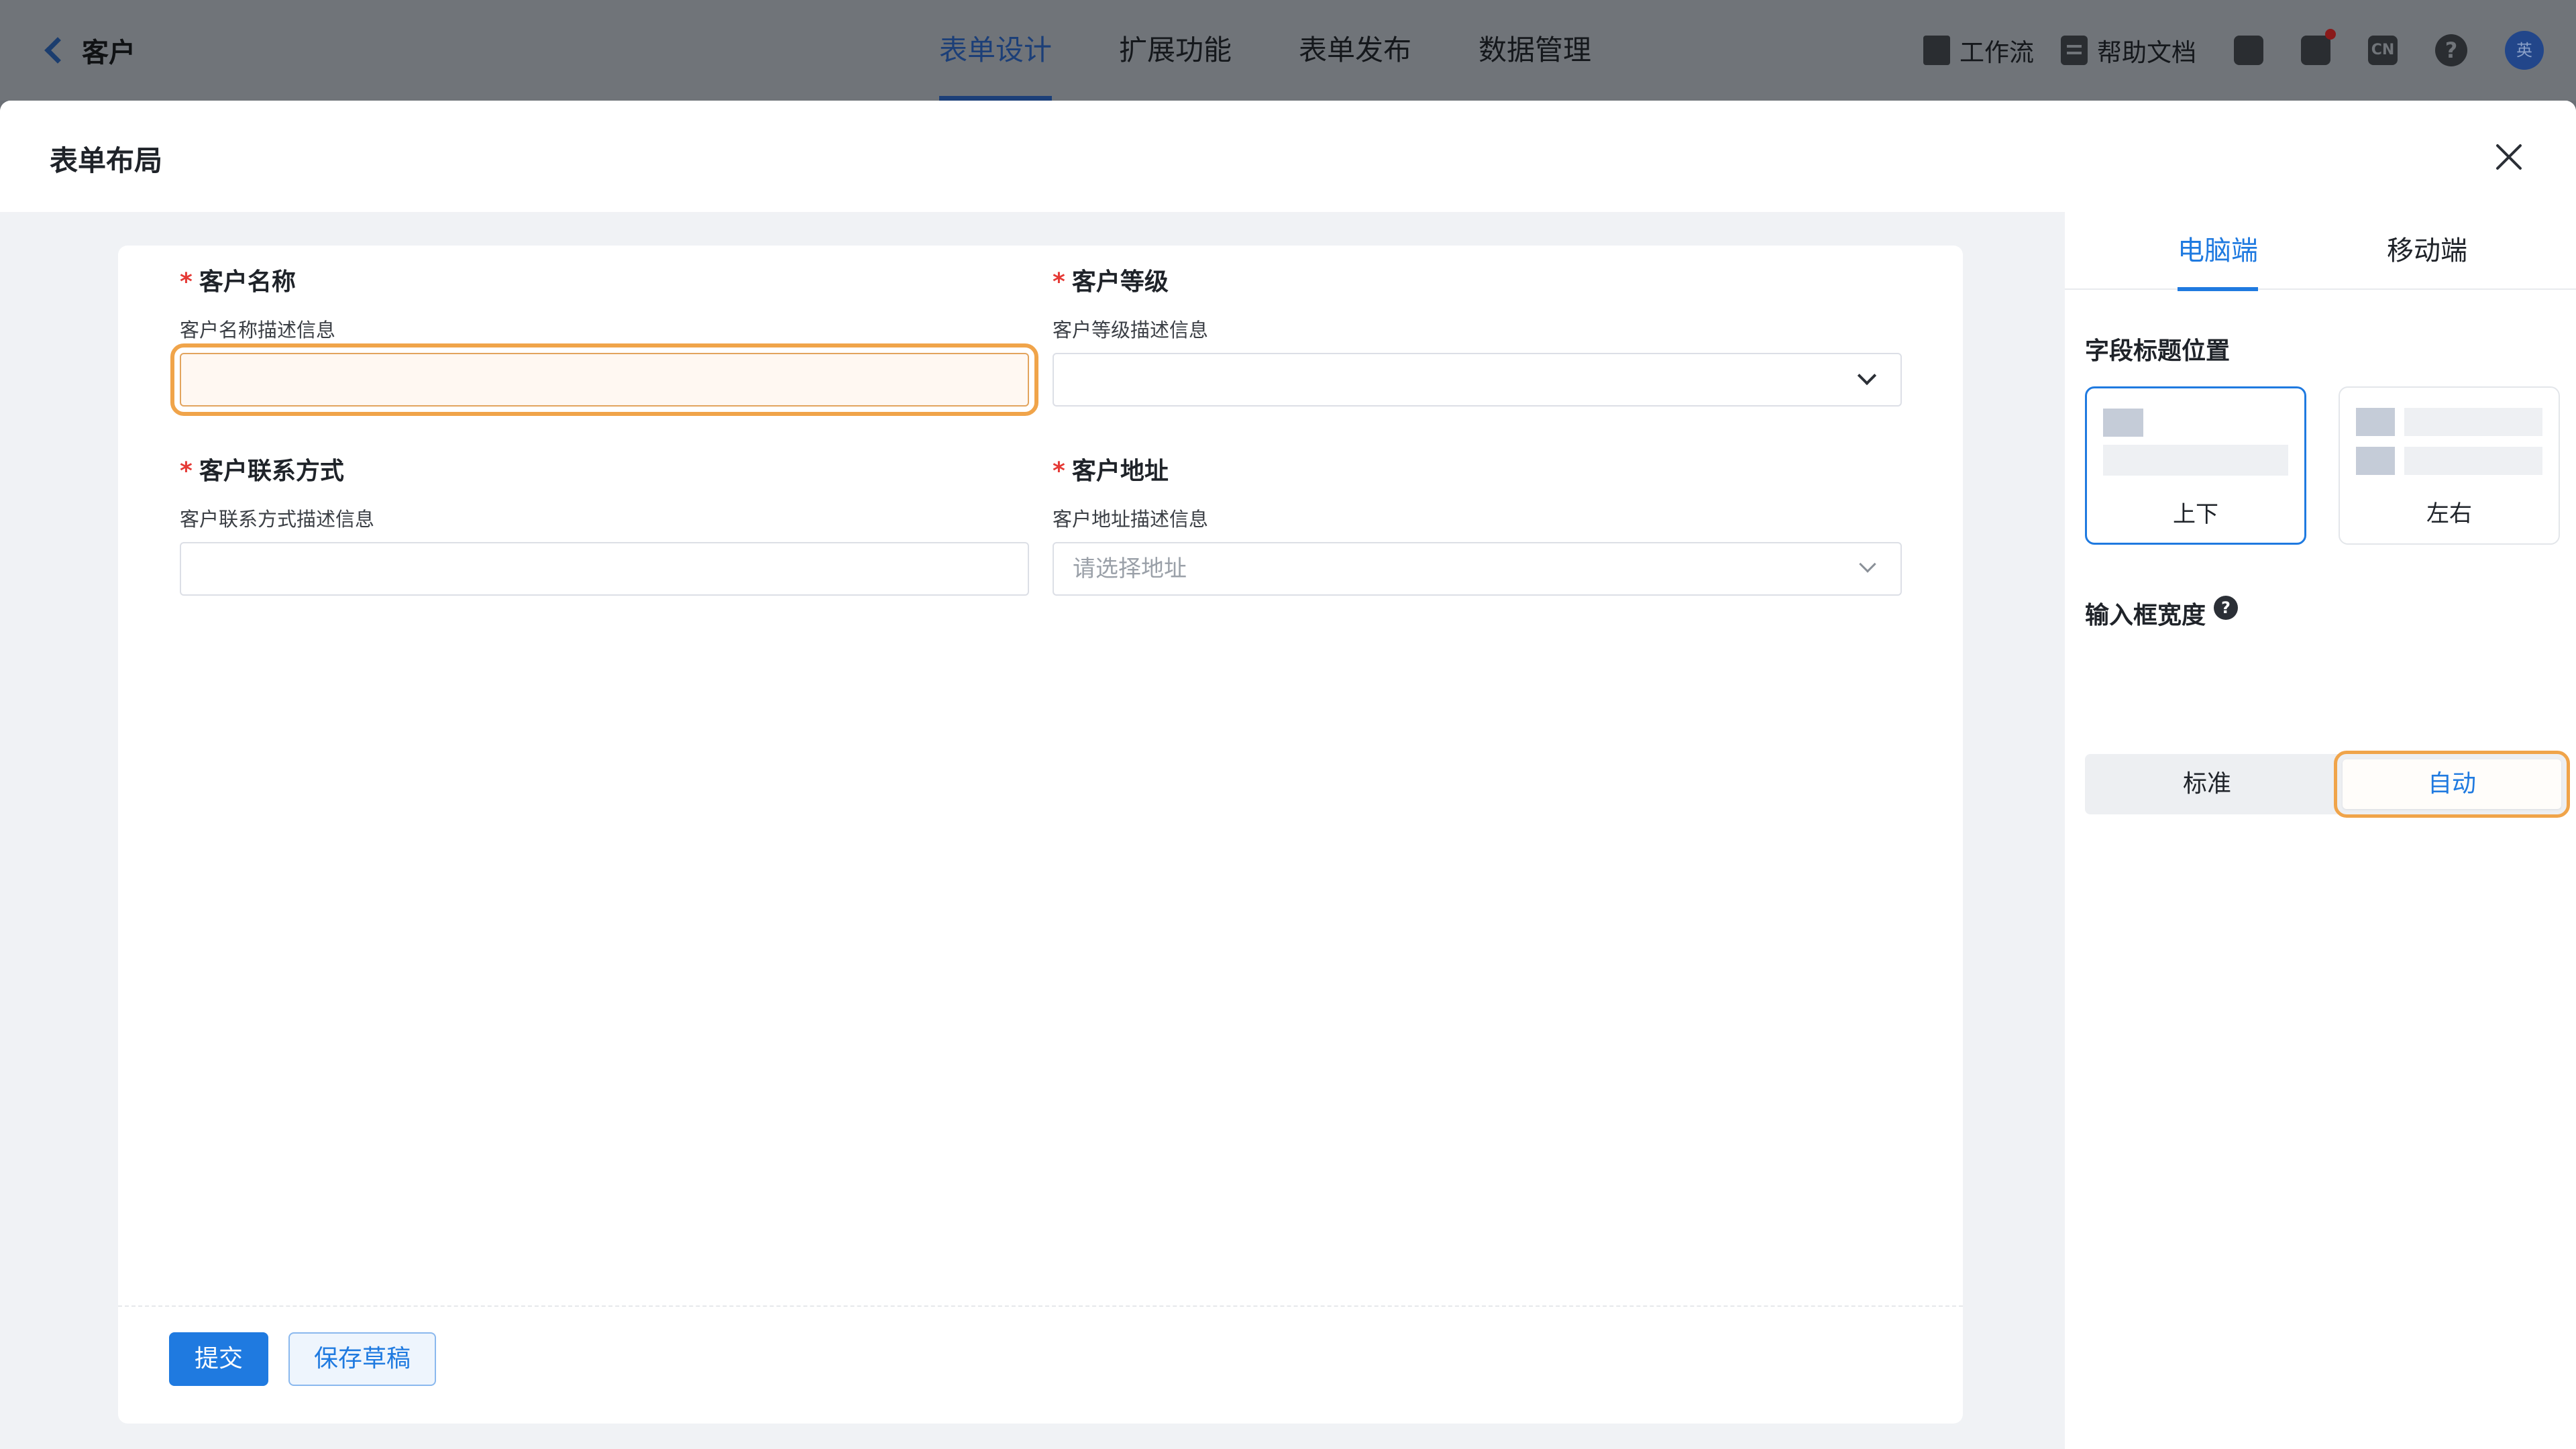 This screenshot has height=1449, width=2576. What do you see at coordinates (1288, 156) in the screenshot?
I see `modal-header: 表单布局` at bounding box center [1288, 156].